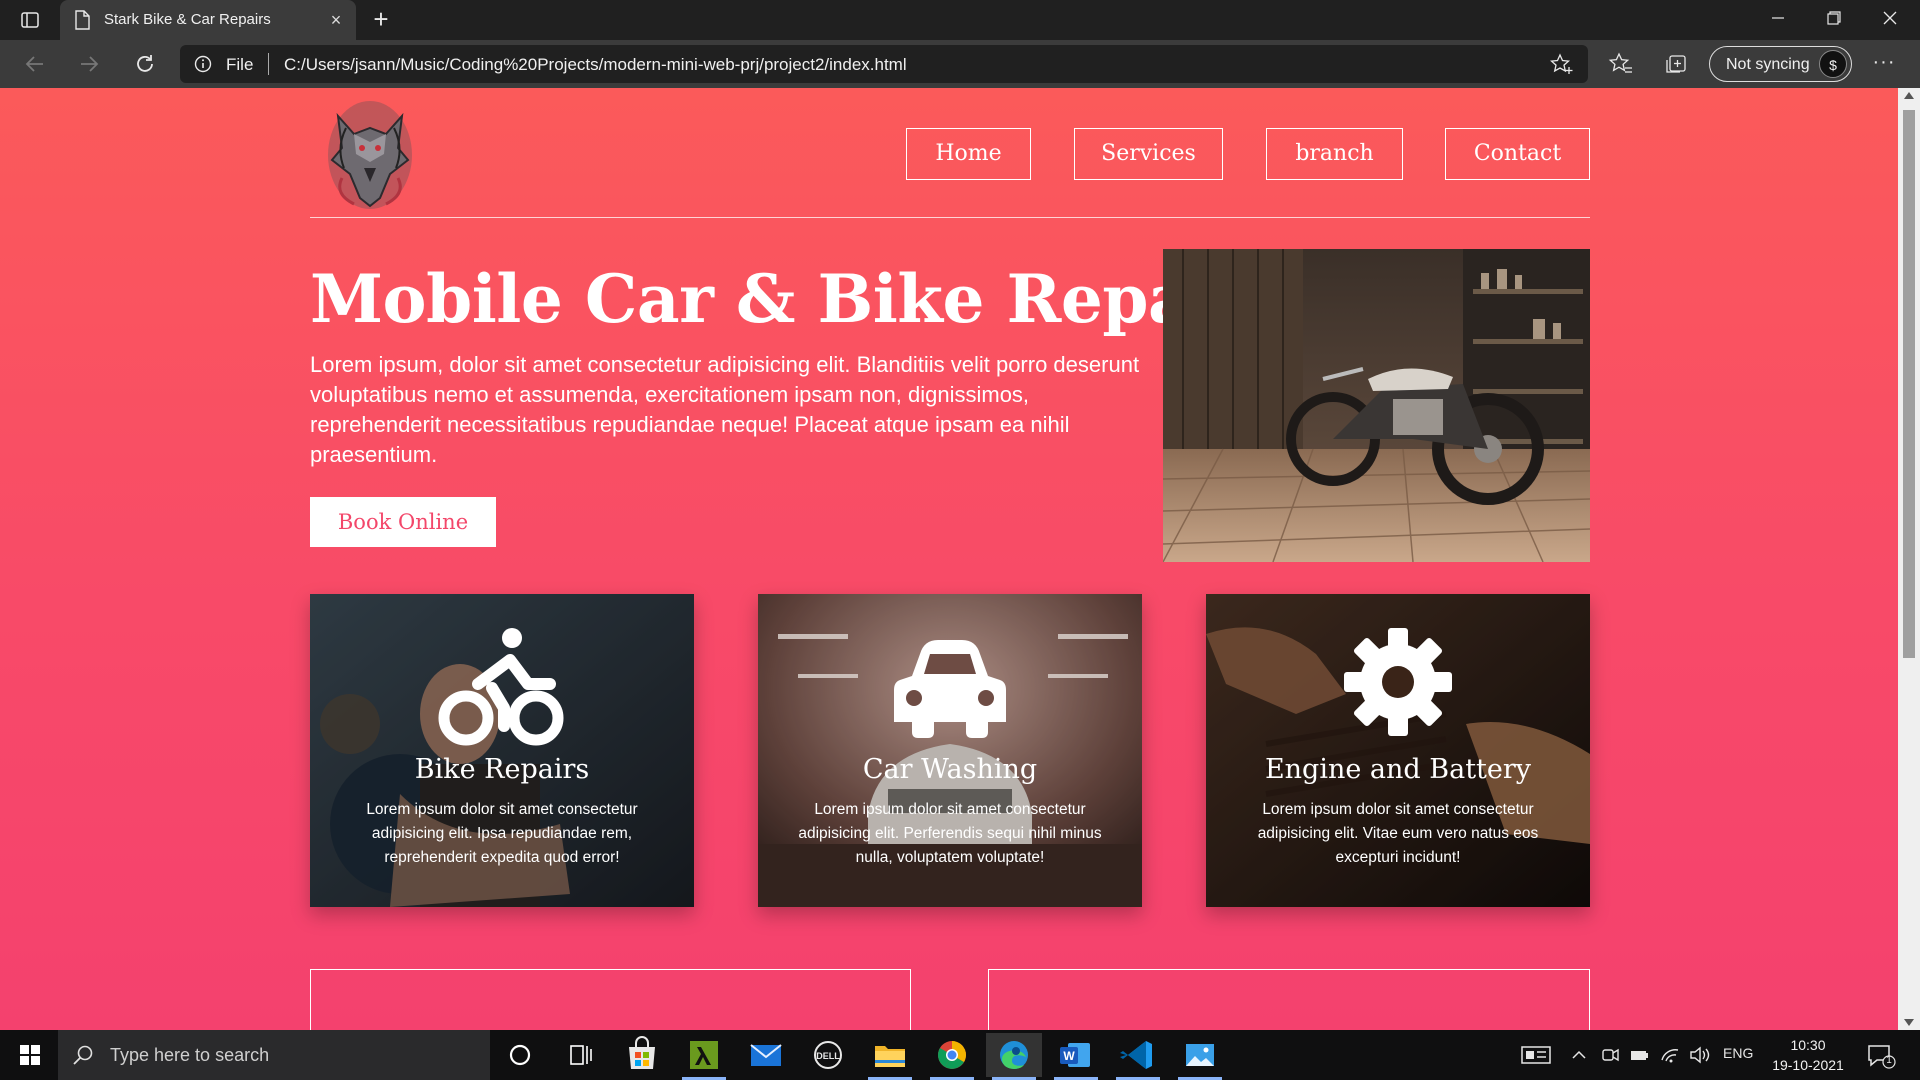 Image resolution: width=1920 pixels, height=1080 pixels. I want to click on volume-icon, so click(1699, 1055).